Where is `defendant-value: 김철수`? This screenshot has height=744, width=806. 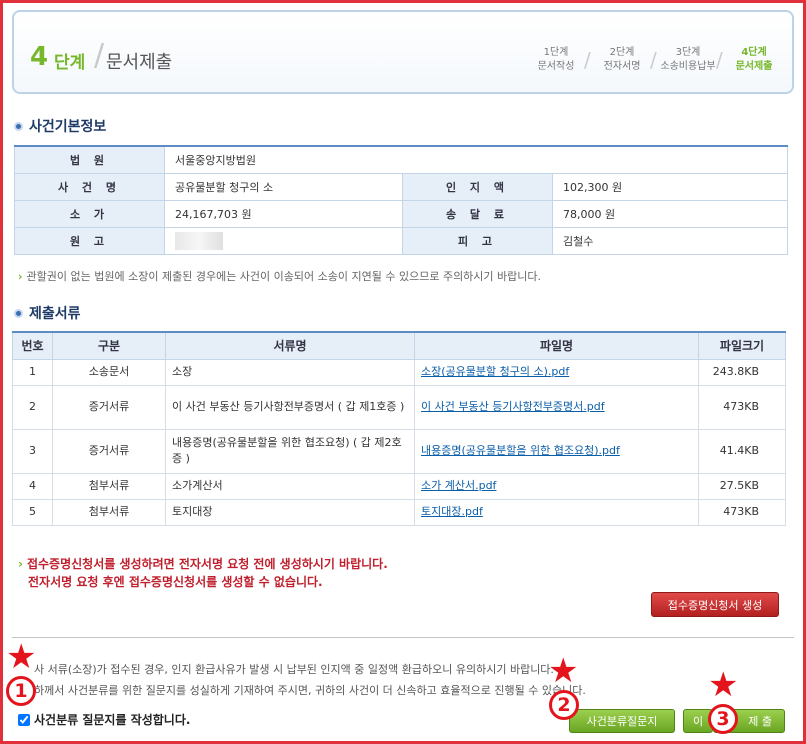 defendant-value: 김철수 is located at coordinates (670, 240).